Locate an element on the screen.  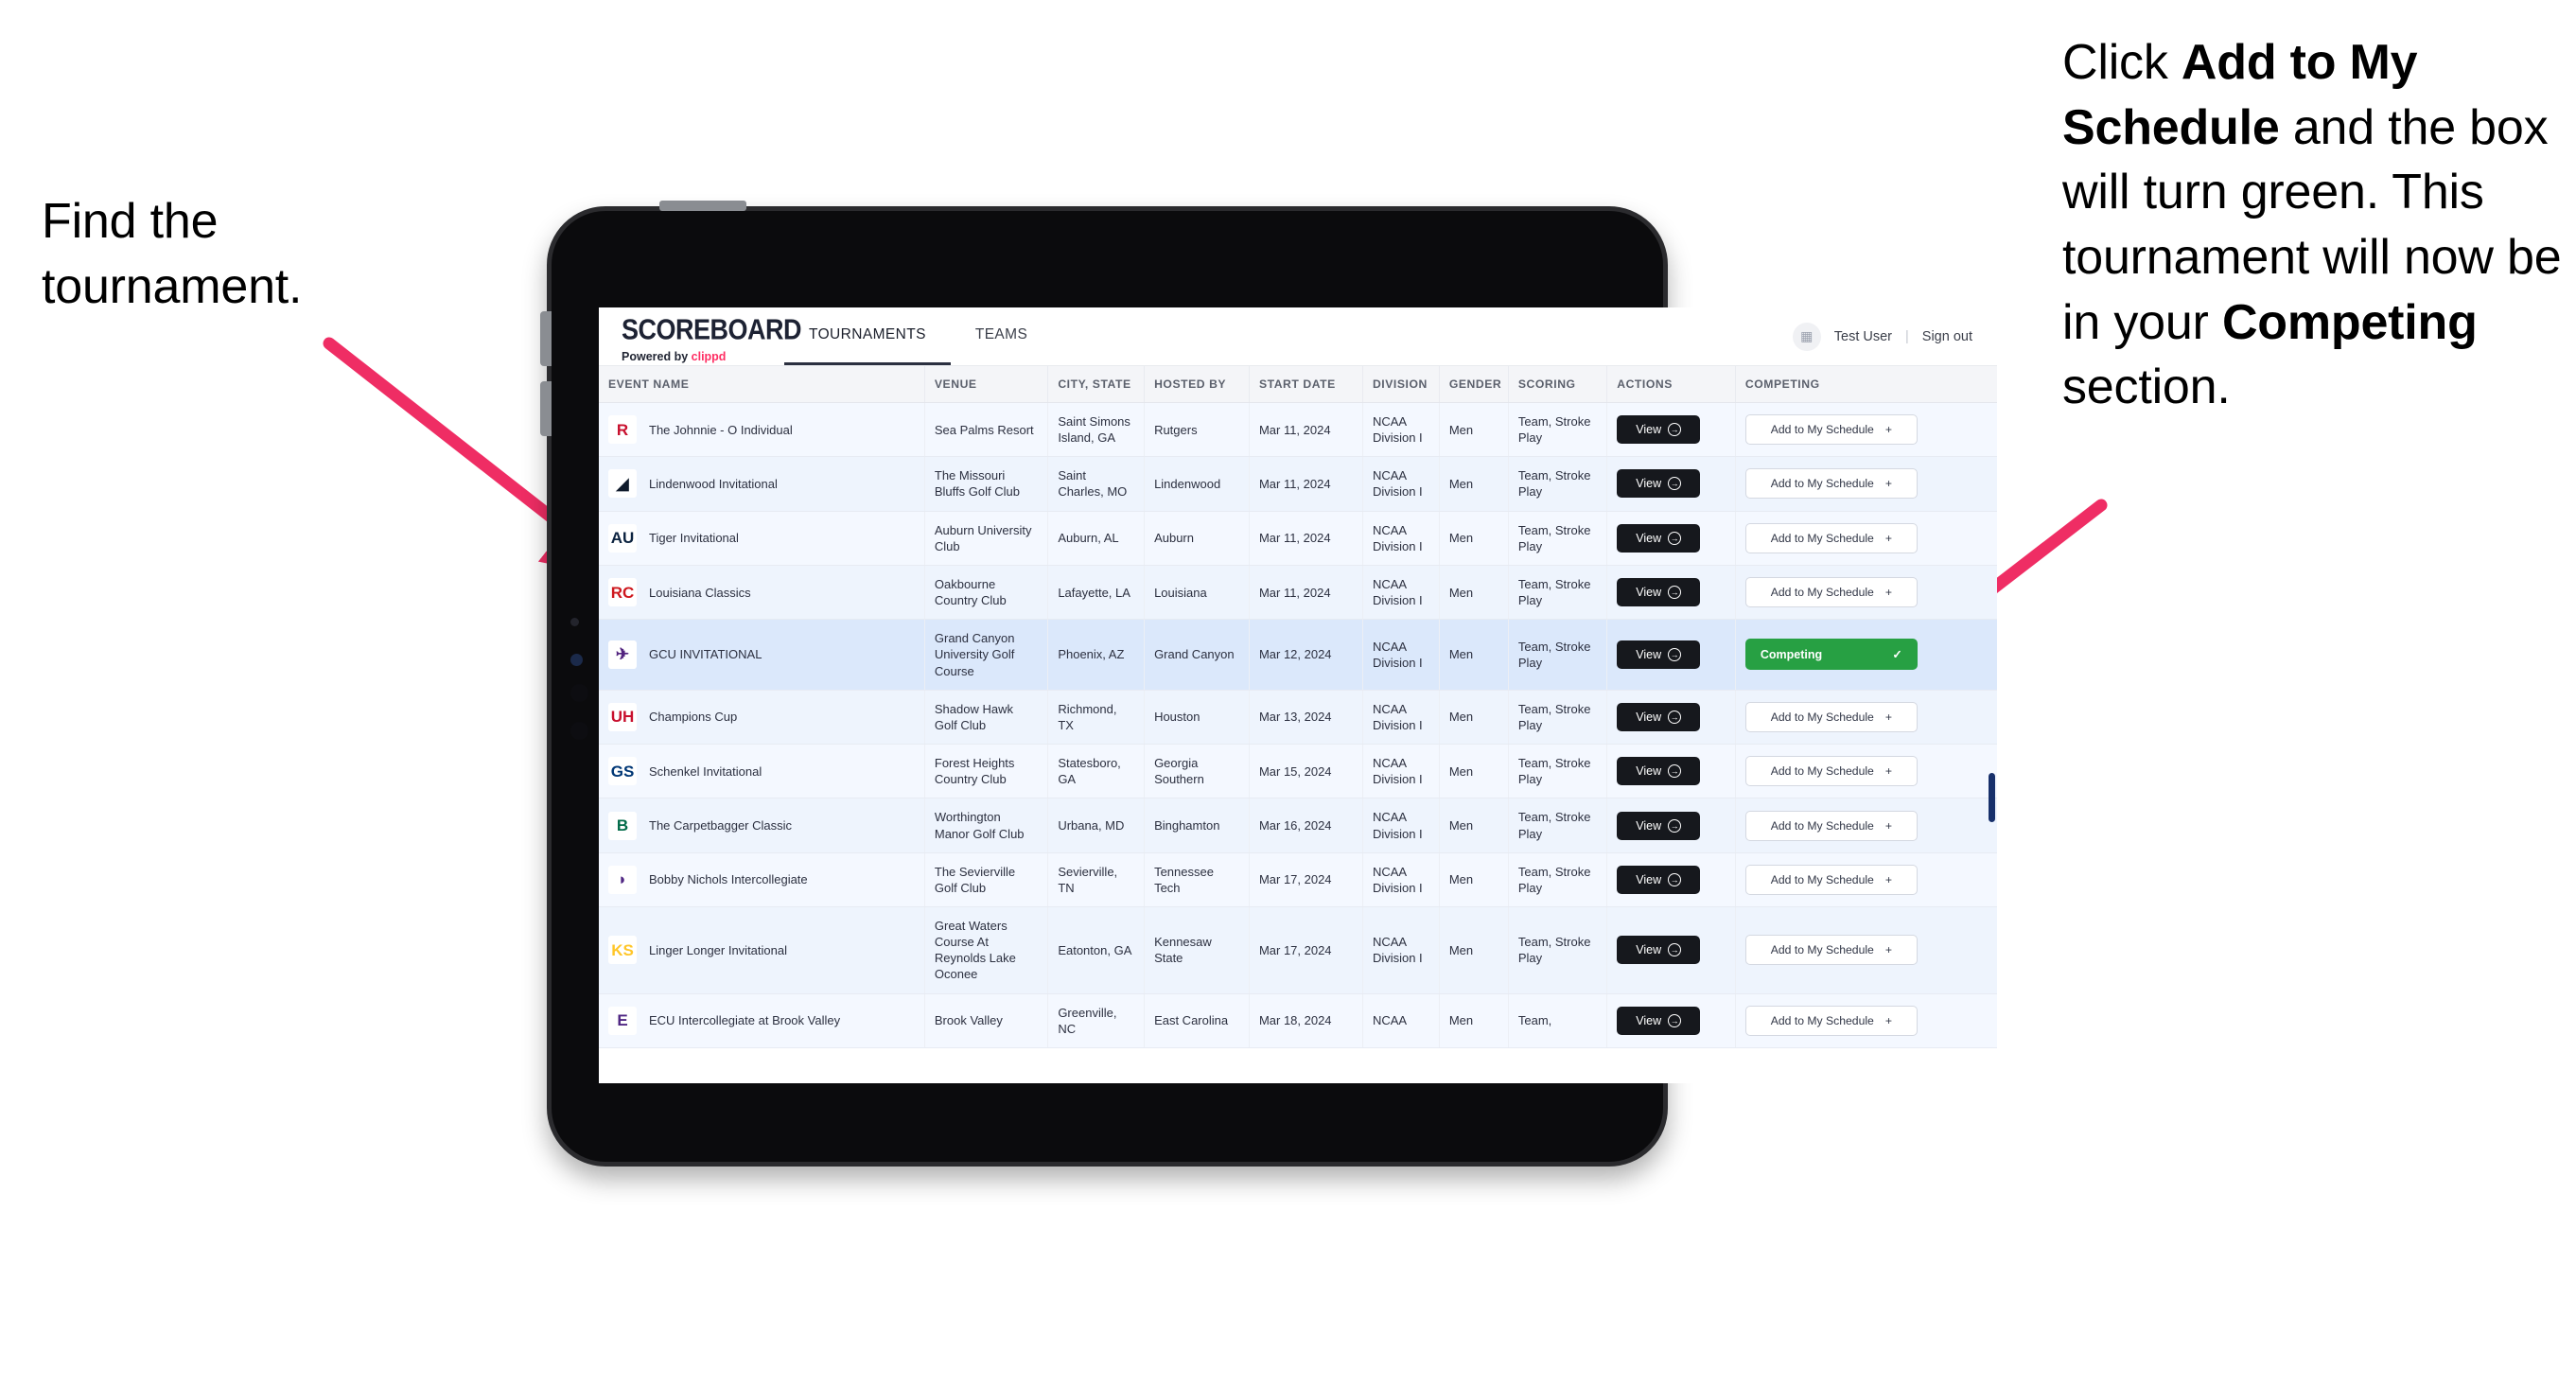
competing-button: Competing ✓ is located at coordinates (1831, 655).